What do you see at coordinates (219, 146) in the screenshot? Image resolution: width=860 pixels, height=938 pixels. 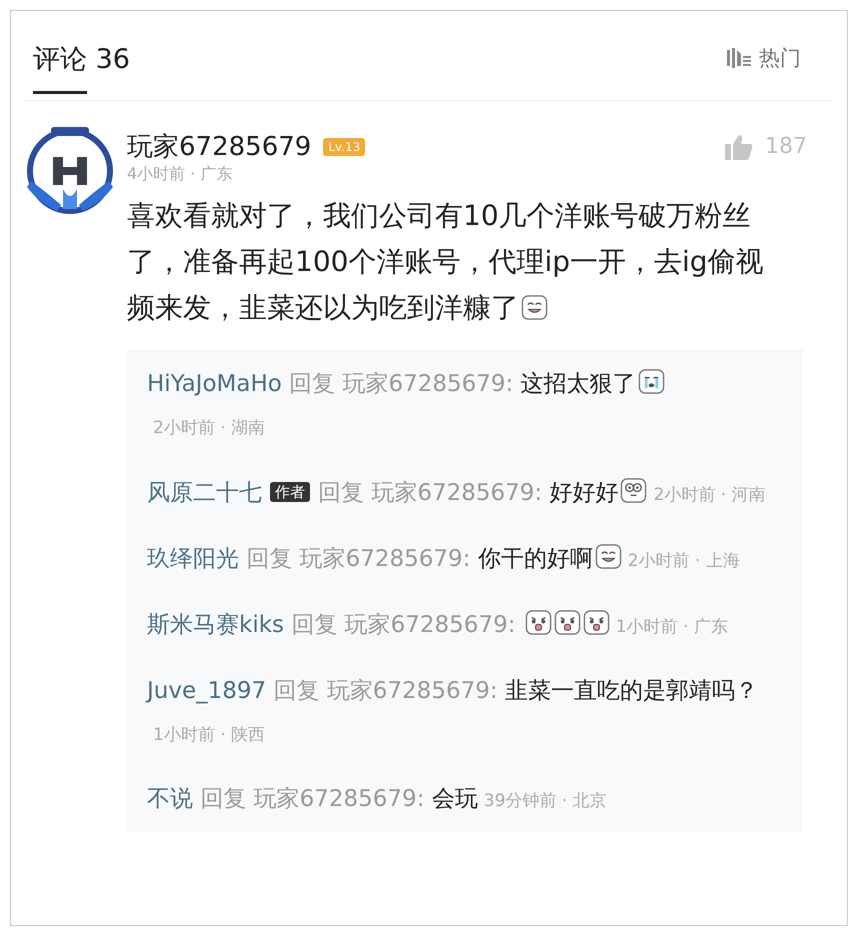 I see `username: 玩家67285679` at bounding box center [219, 146].